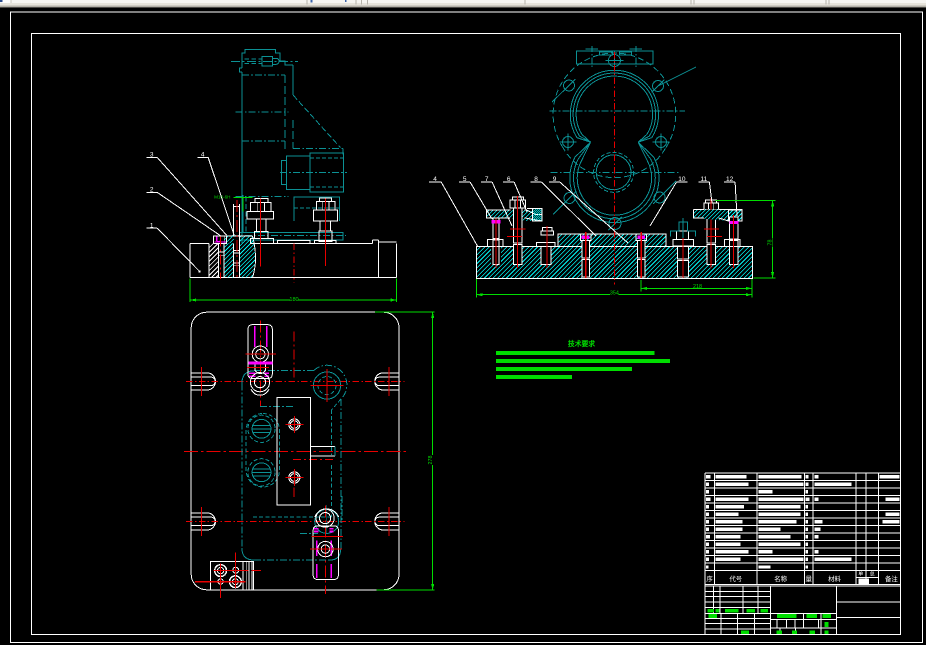 This screenshot has width=926, height=645. I want to click on svg-text: 180, so click(293, 300).